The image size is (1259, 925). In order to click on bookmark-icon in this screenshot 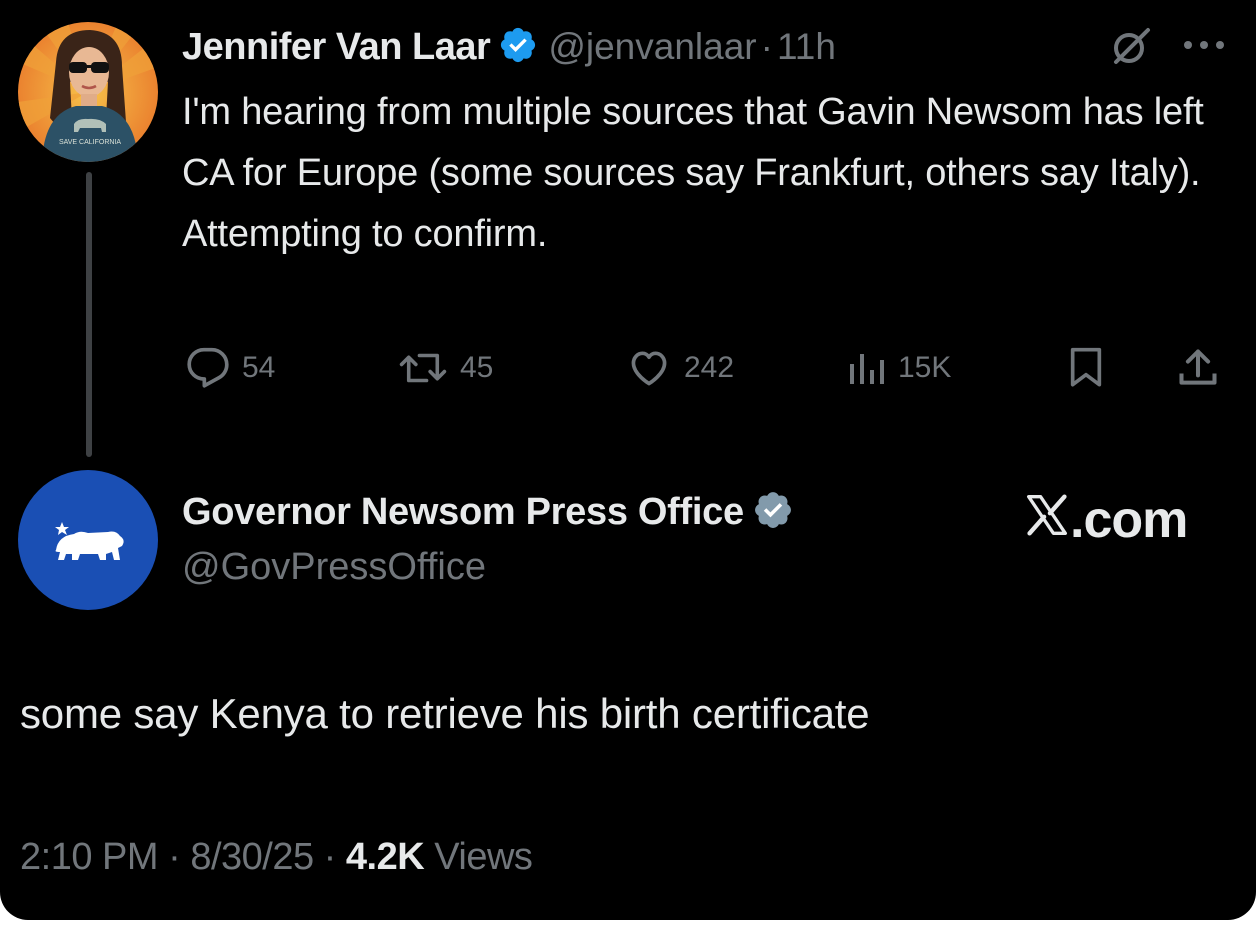, I will do `click(1086, 368)`.